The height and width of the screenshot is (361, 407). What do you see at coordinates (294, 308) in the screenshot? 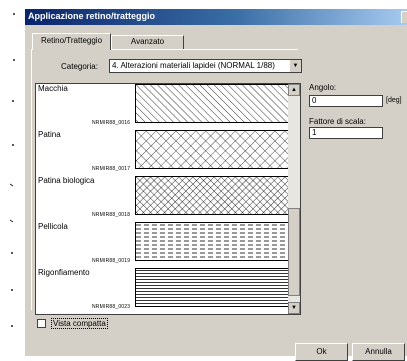
I see `scroll-down-icon: ▼` at bounding box center [294, 308].